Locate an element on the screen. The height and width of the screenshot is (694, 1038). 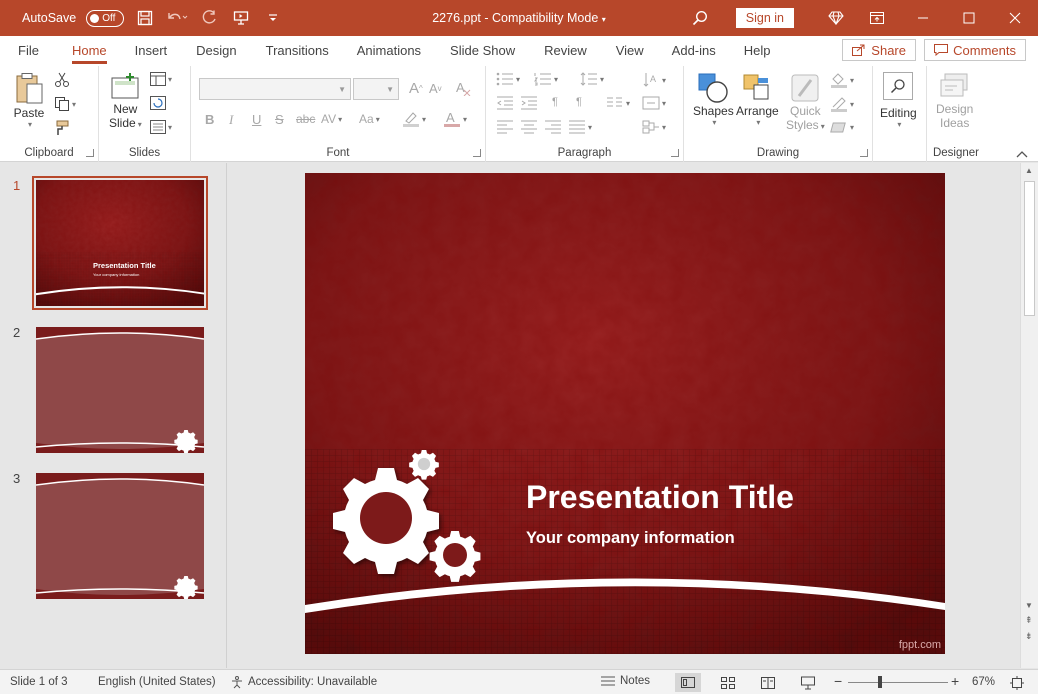
zoom-level: 67% is located at coordinates (983, 682).